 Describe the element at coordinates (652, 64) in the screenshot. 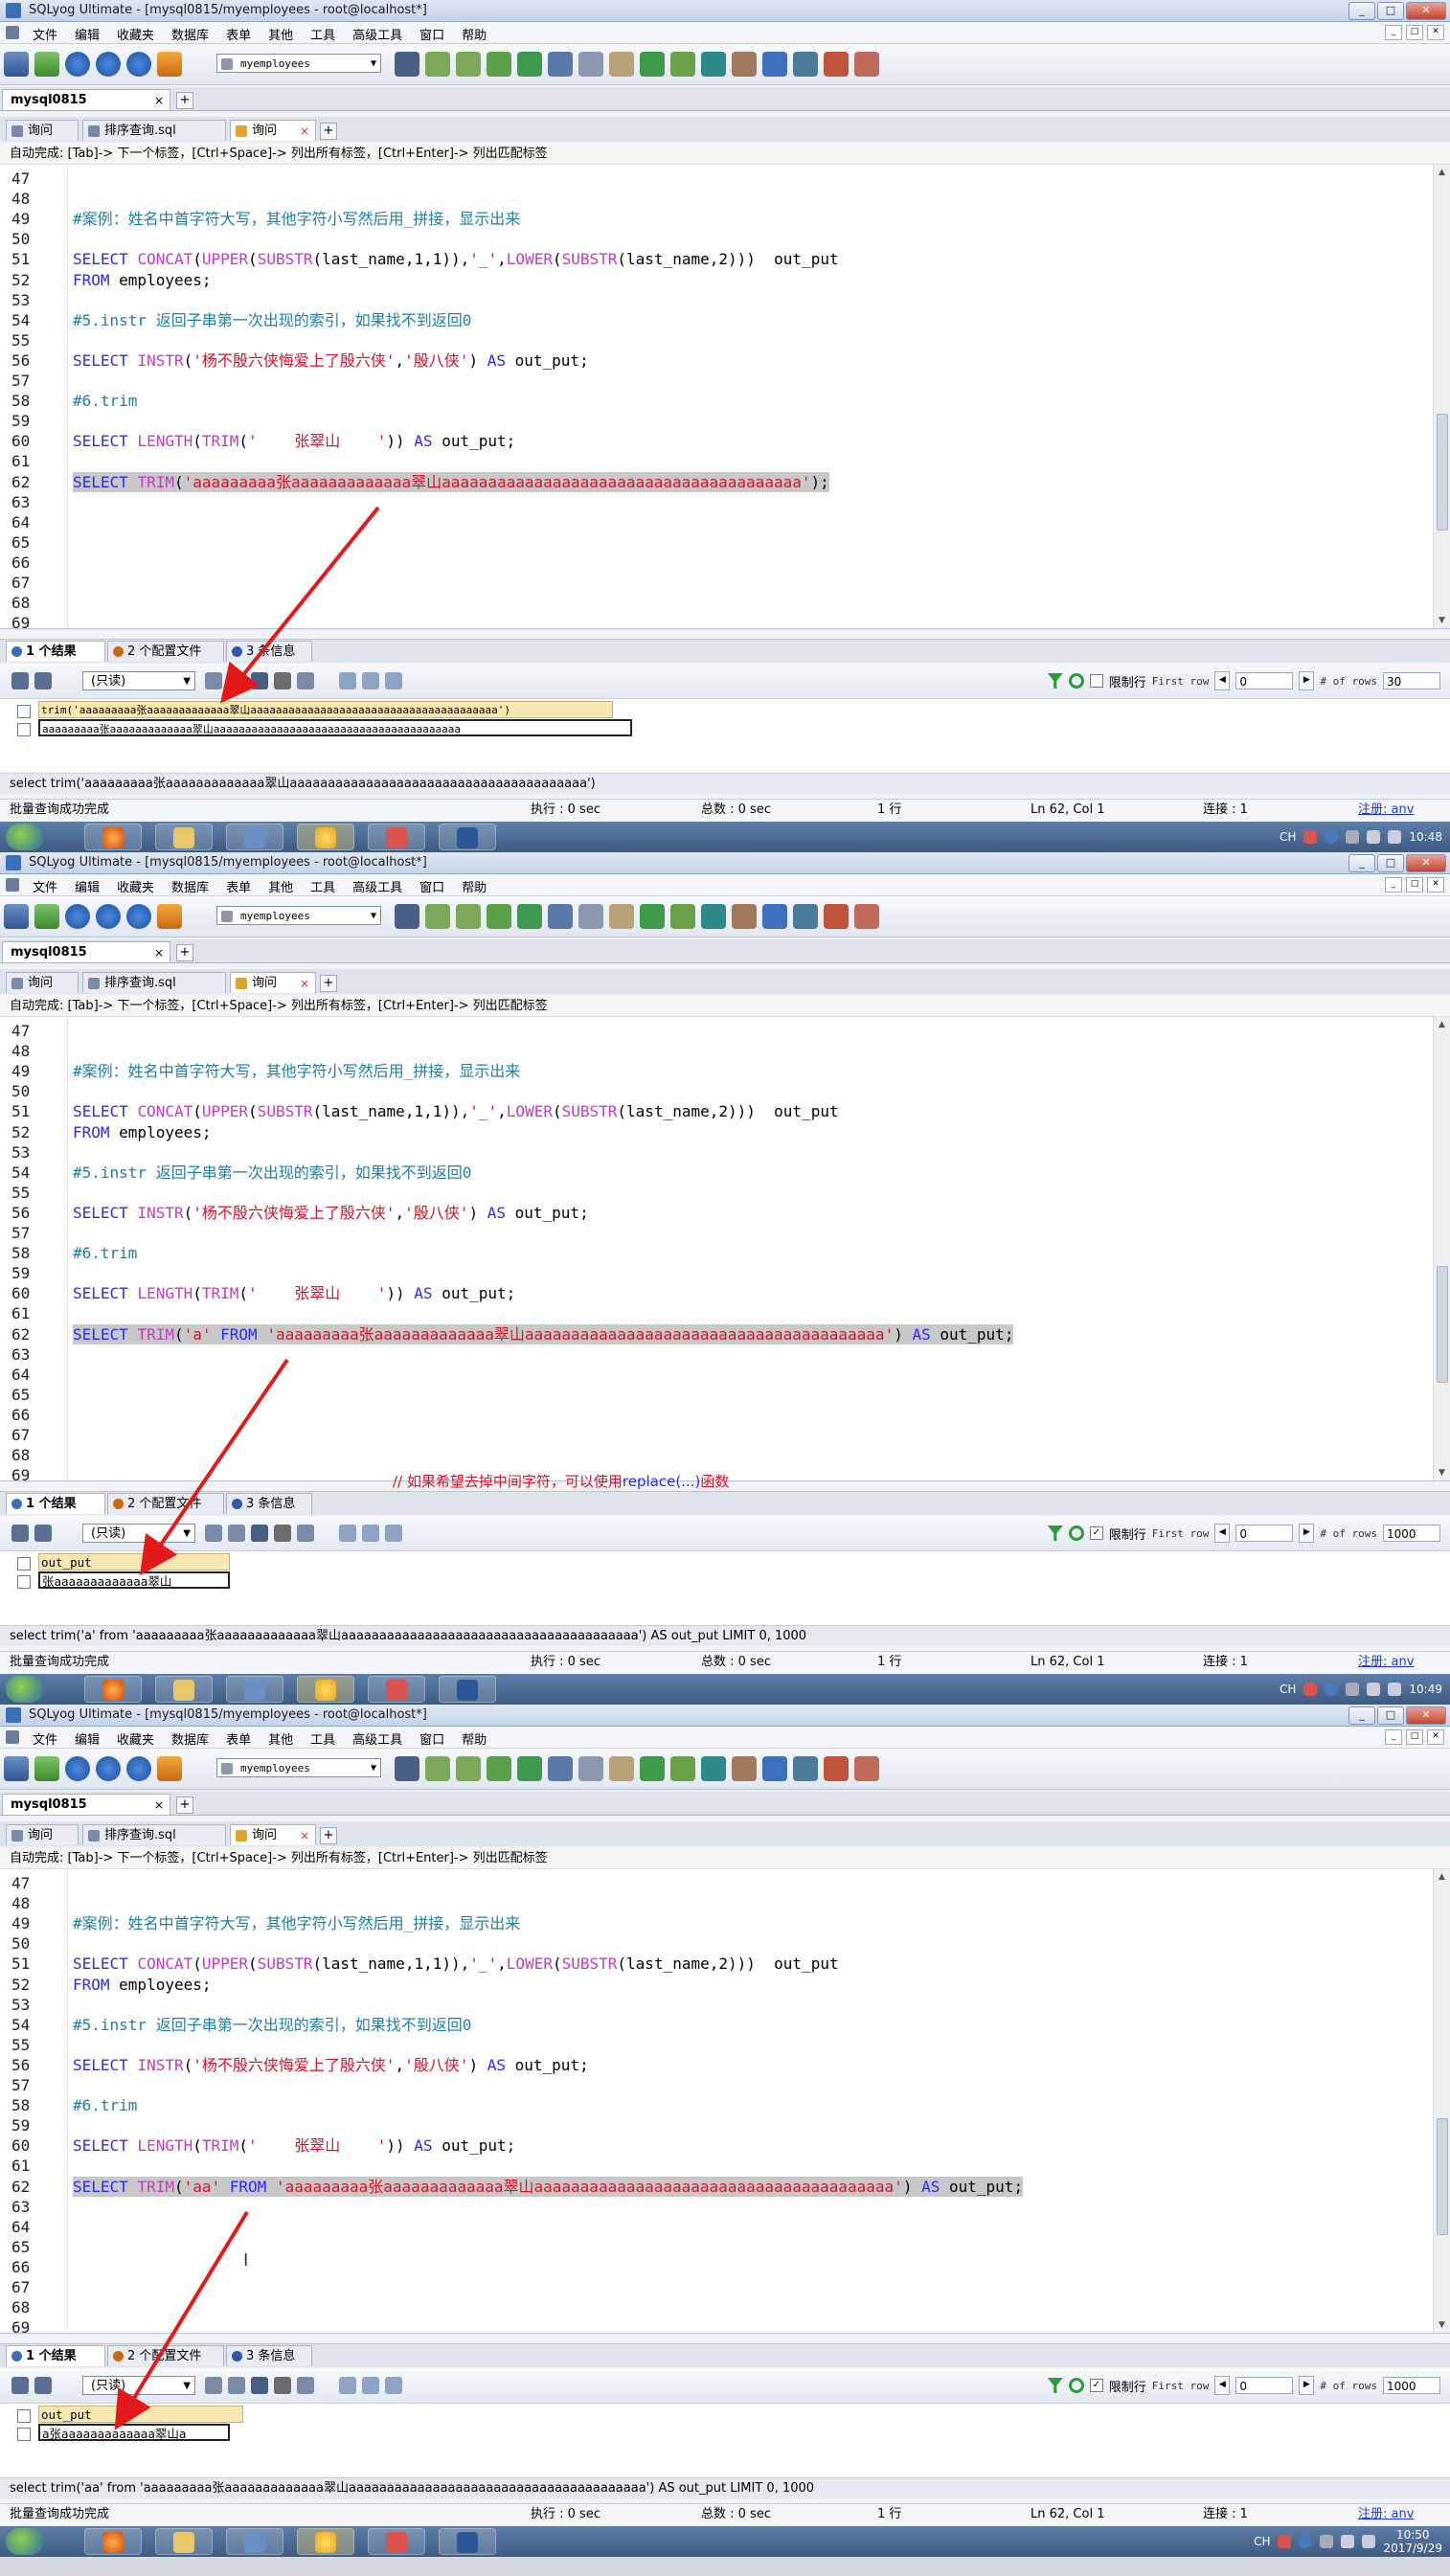

I see `sync-icon` at that location.